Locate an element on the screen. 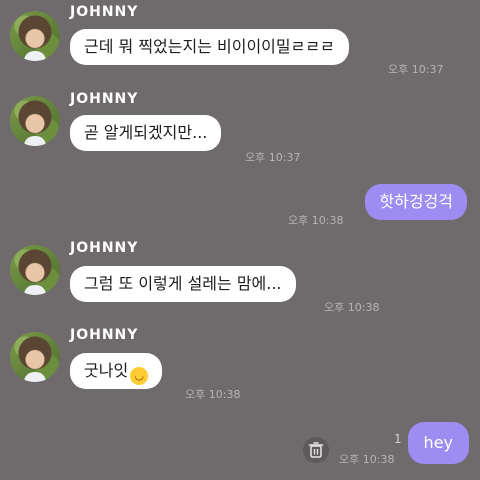 The height and width of the screenshot is (480, 480). message-bubble: 굿나잇 ◡ is located at coordinates (116, 371).